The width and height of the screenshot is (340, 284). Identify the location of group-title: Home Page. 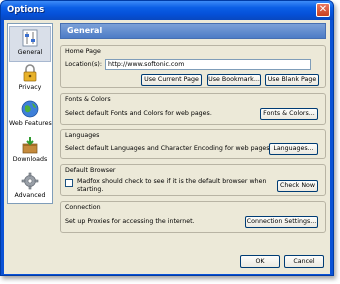
(83, 51).